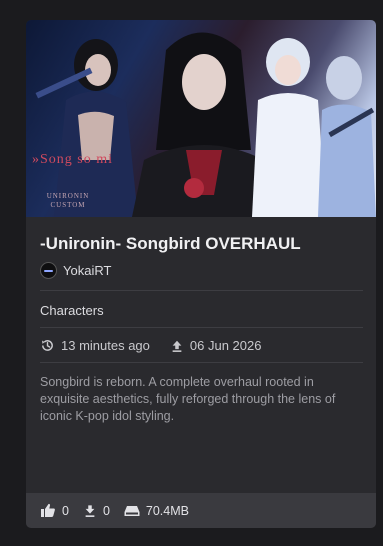  I want to click on download-icon, so click(90, 511).